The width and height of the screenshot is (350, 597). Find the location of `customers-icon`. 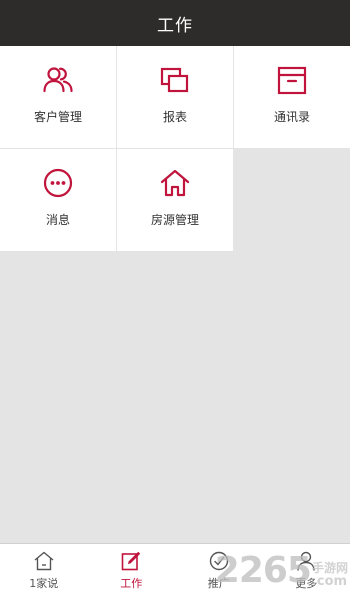

customers-icon is located at coordinates (58, 80).